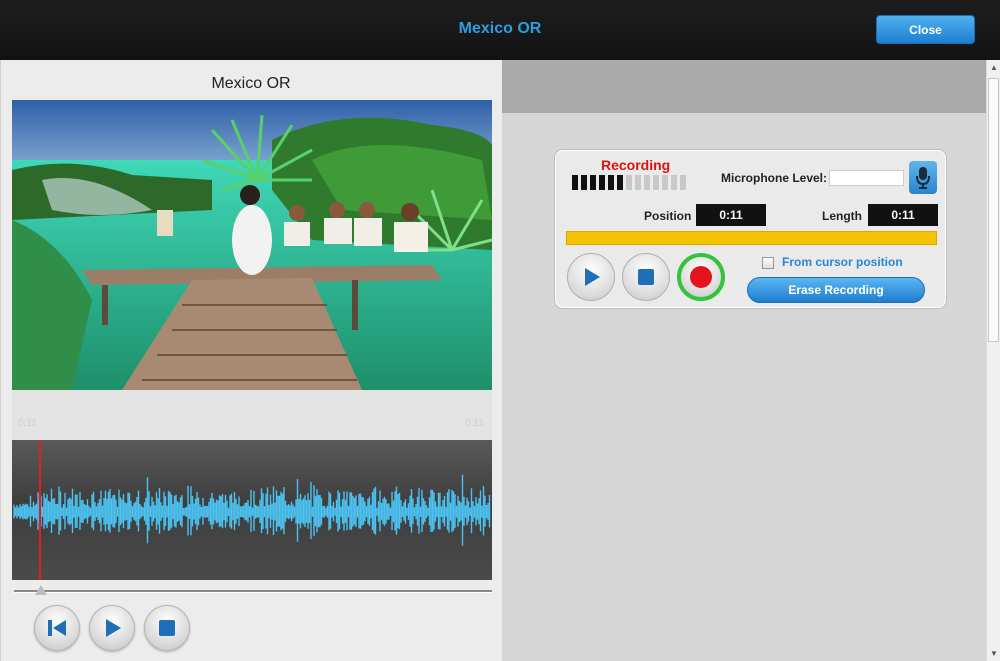 This screenshot has height=661, width=1000. I want to click on audio-waveform, so click(252, 510).